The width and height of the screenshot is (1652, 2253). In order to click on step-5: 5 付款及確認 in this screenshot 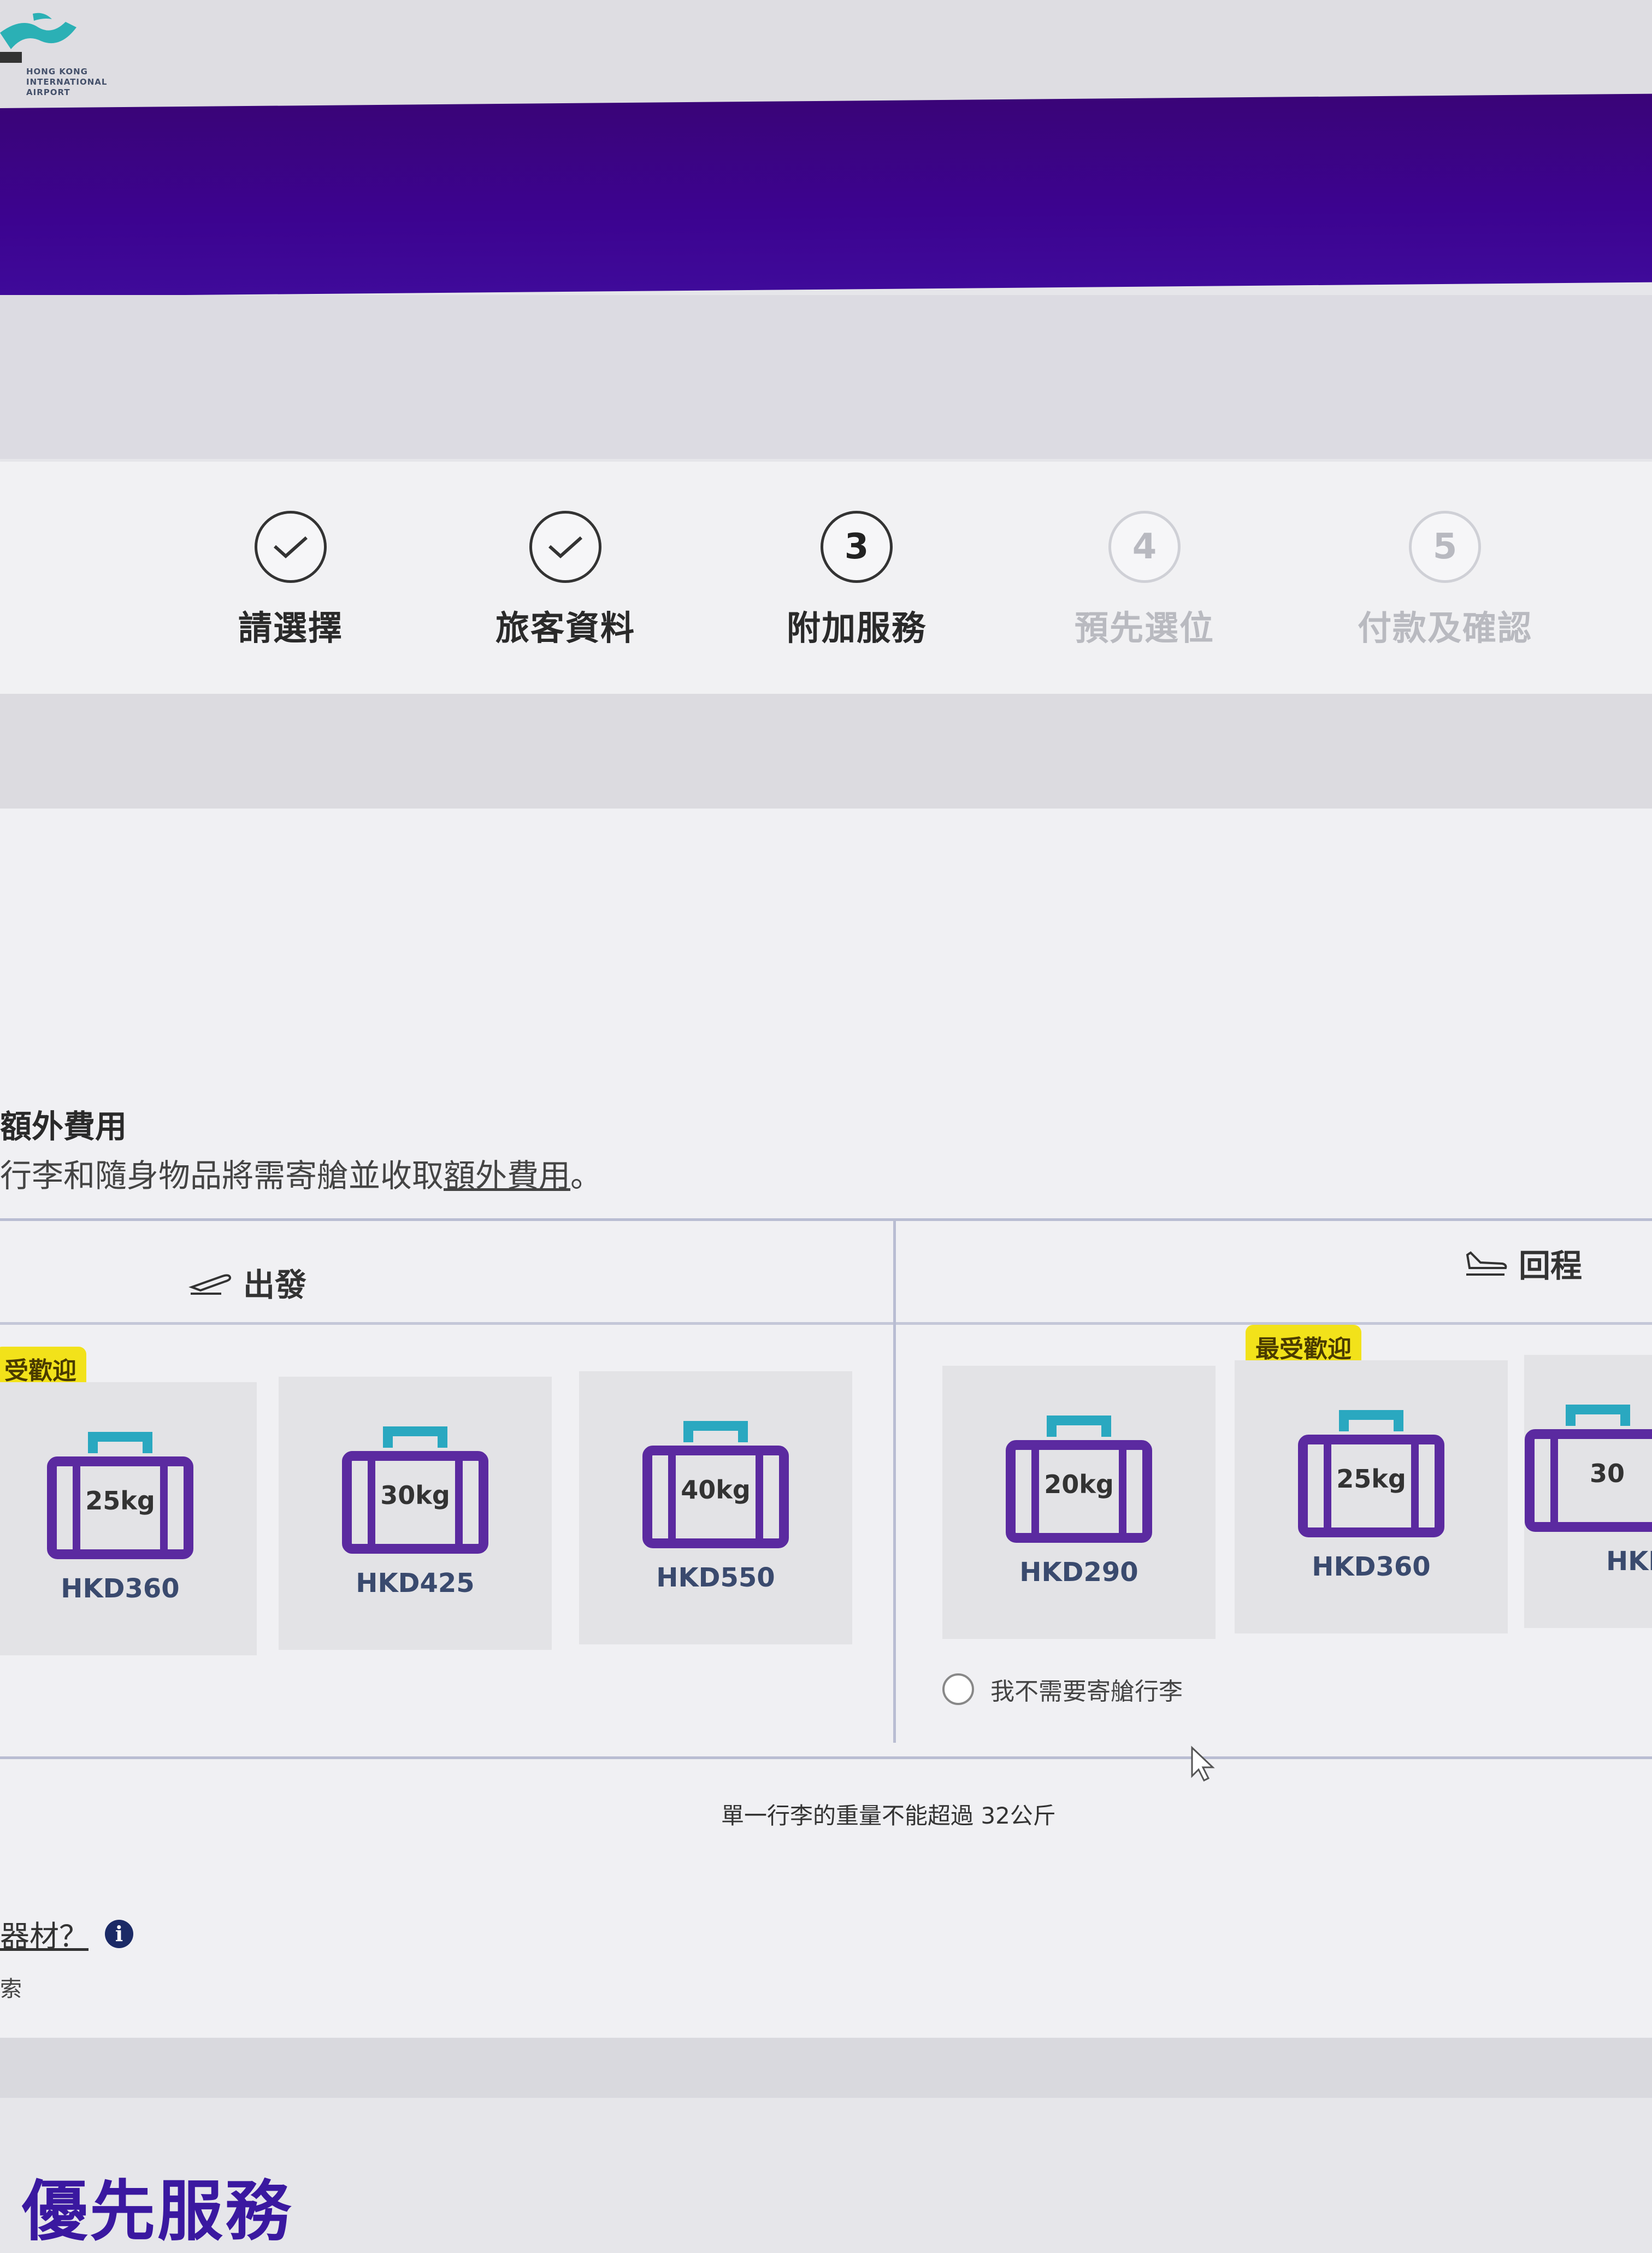, I will do `click(1445, 582)`.